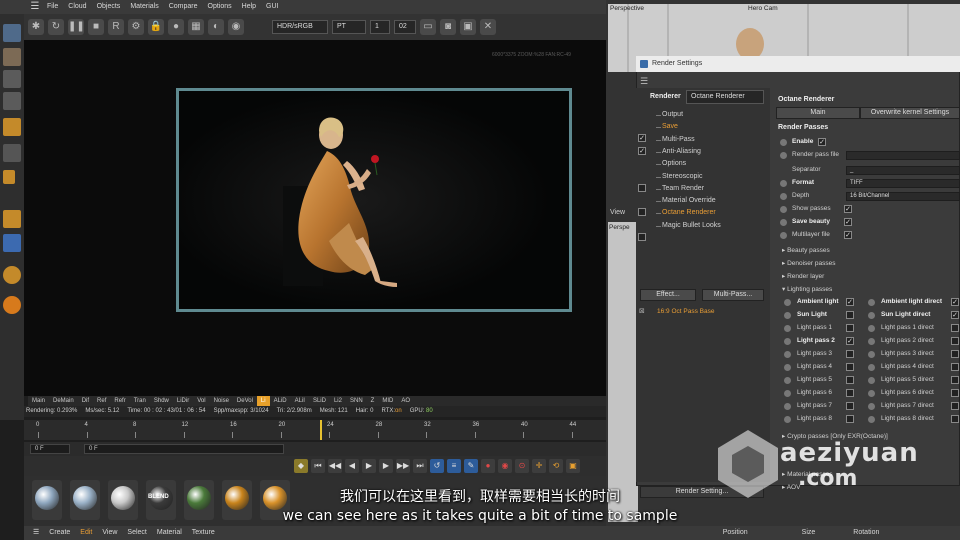 This screenshot has width=960, height=540. What do you see at coordinates (245, 401) in the screenshot?
I see `pass-tab: DeVol` at bounding box center [245, 401].